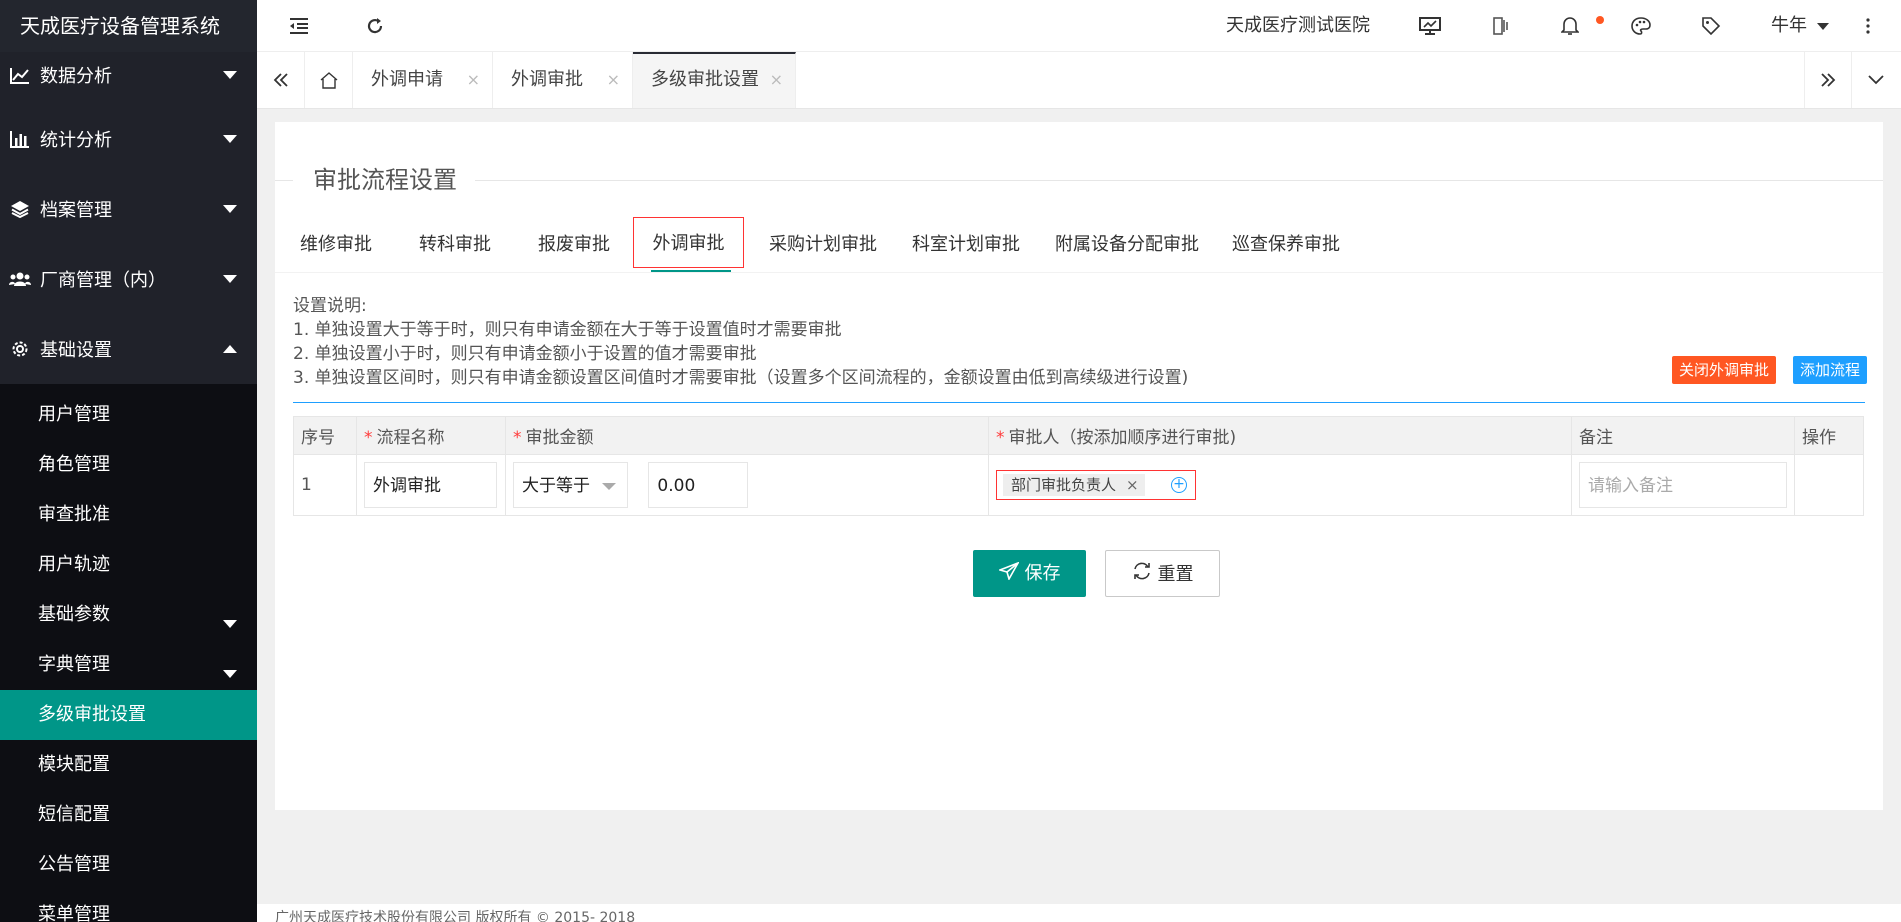 The height and width of the screenshot is (922, 1901). What do you see at coordinates (1132, 485) in the screenshot?
I see `remove-approver-icon: ×` at bounding box center [1132, 485].